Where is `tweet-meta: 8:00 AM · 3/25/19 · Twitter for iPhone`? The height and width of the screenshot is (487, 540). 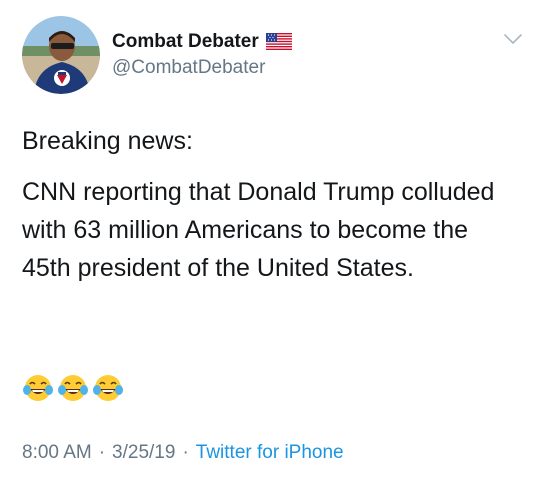 tweet-meta: 8:00 AM · 3/25/19 · Twitter for iPhone is located at coordinates (183, 453).